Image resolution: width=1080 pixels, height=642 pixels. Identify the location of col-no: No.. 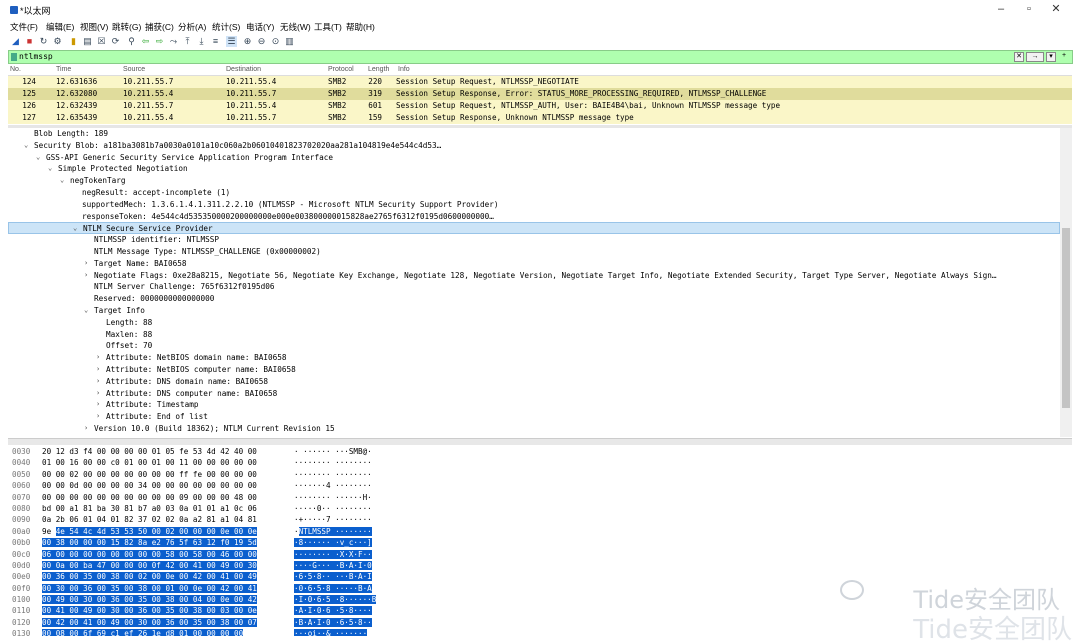
(15, 69).